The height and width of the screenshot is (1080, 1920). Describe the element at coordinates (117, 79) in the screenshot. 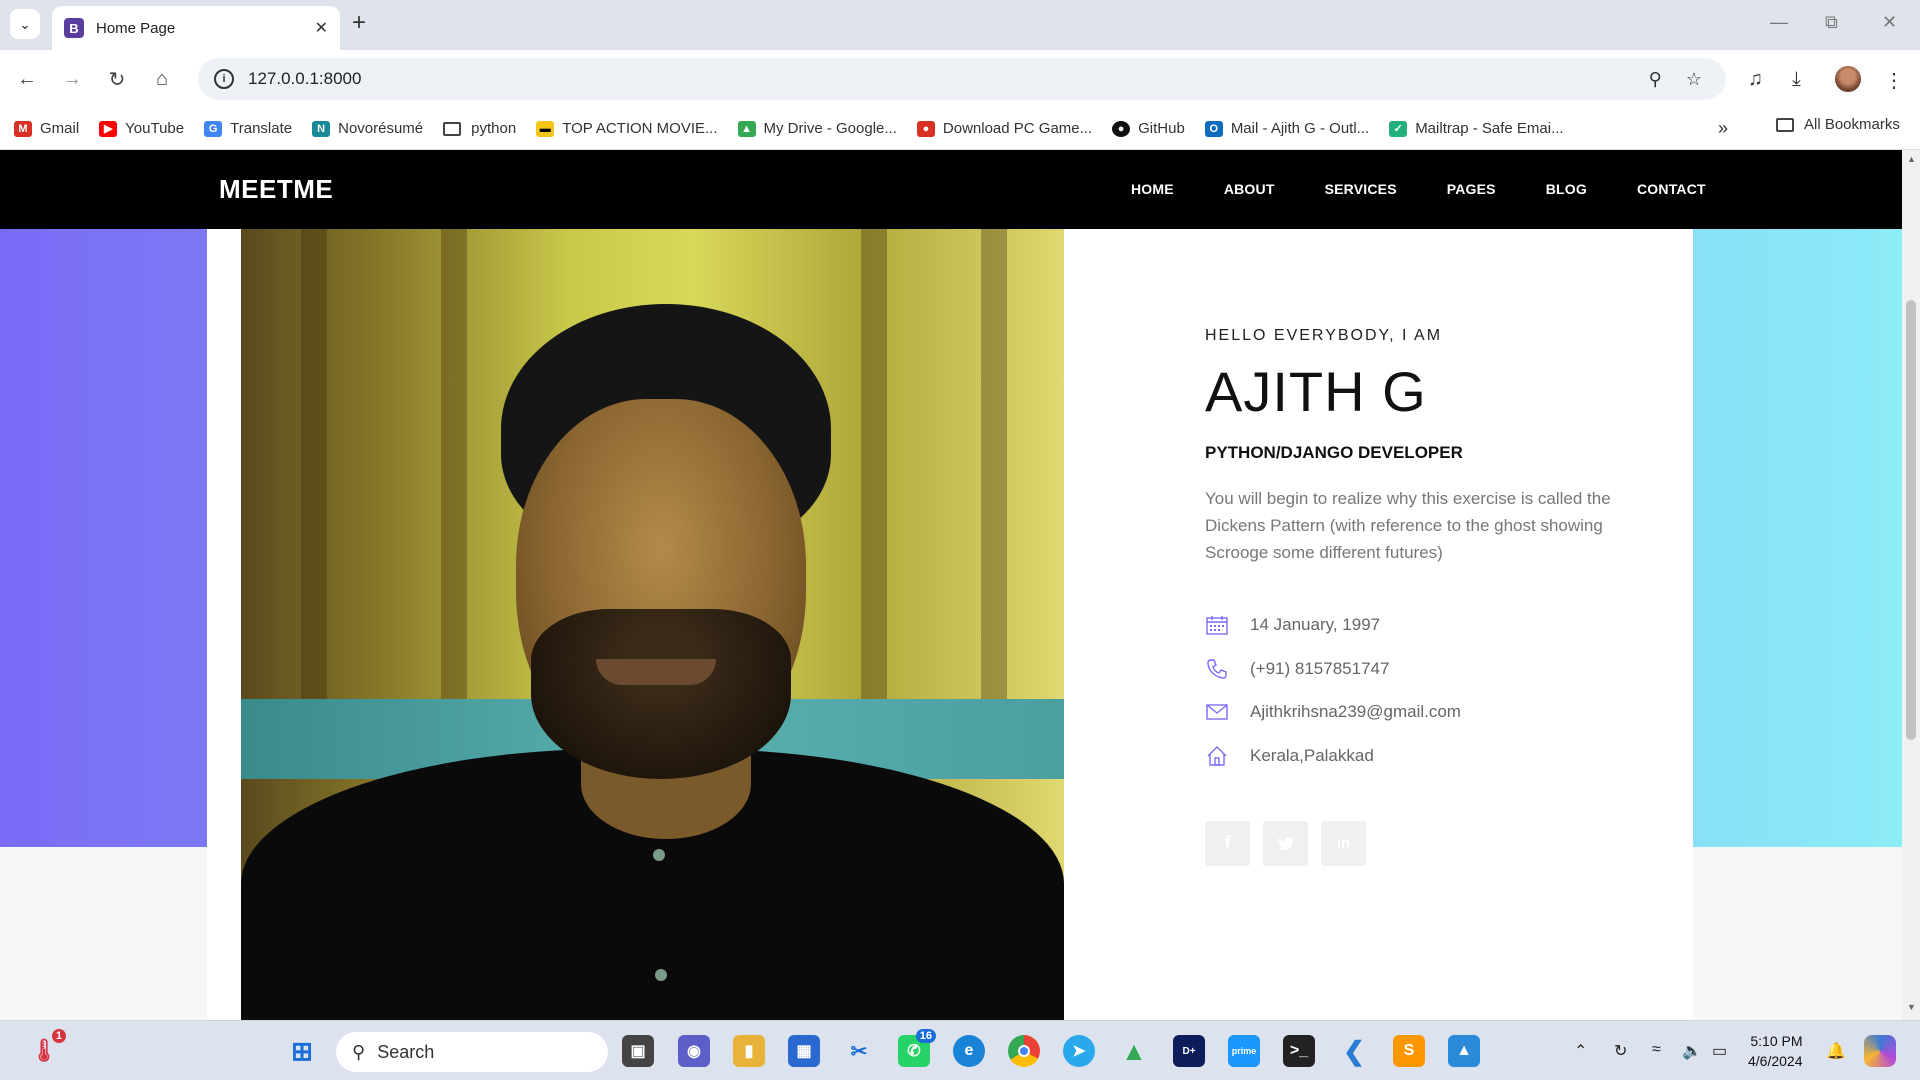

I see `reload-icon: ↻` at that location.